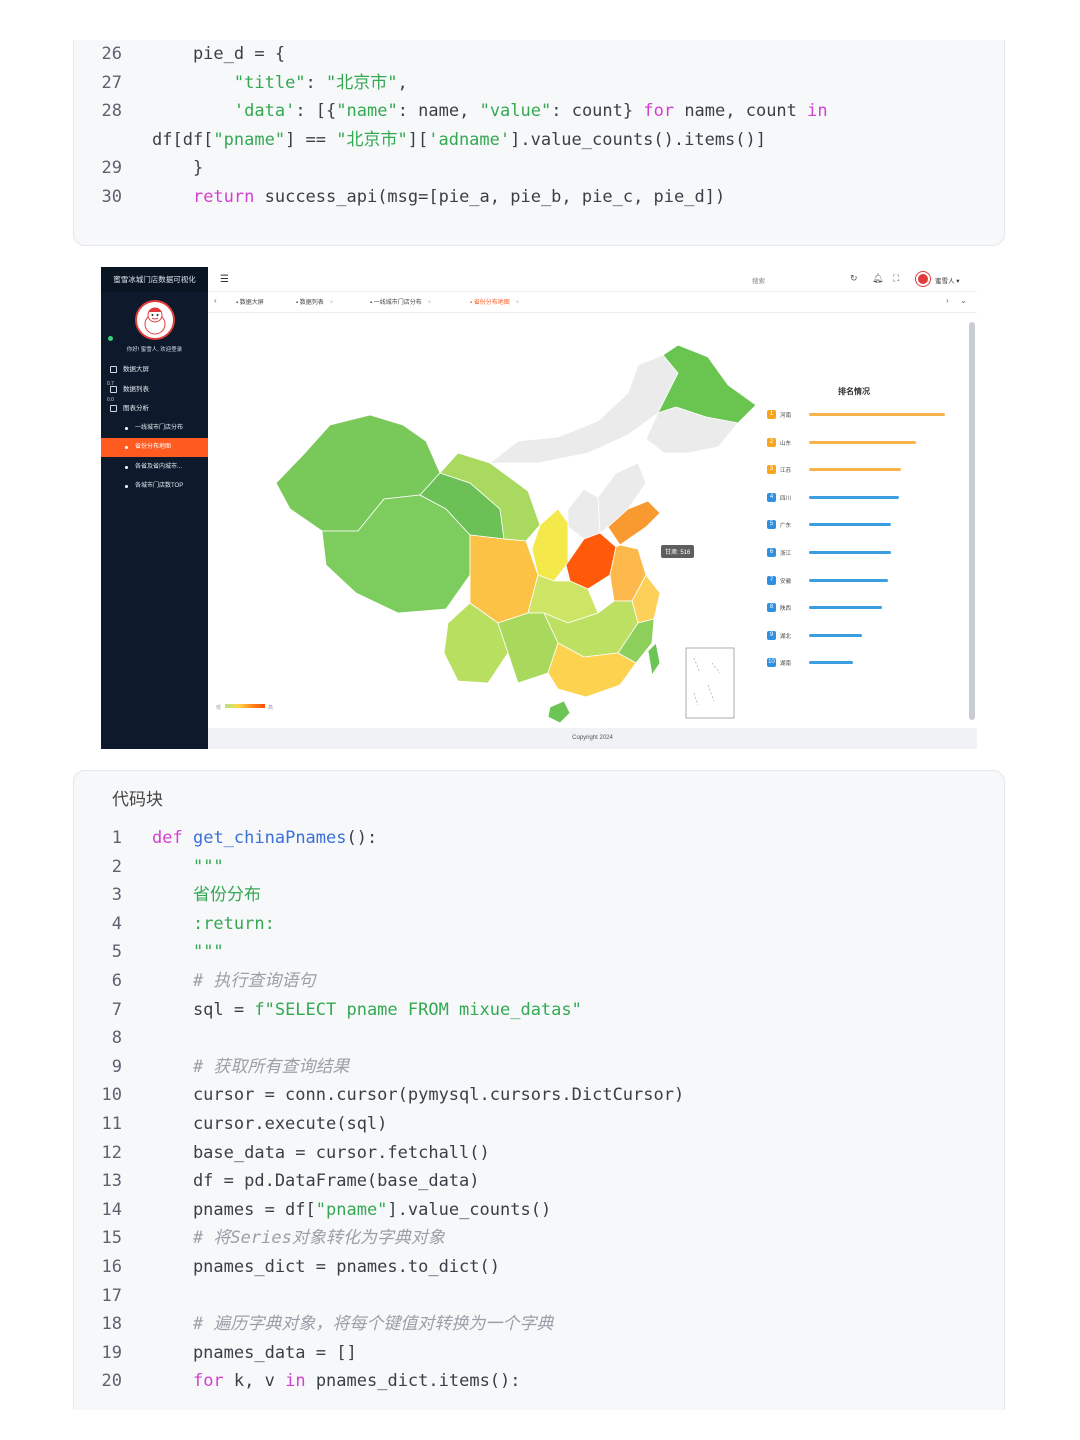 The image size is (1080, 1440). What do you see at coordinates (367, 1009) in the screenshot?
I see `code-text: sql = f"SELECT pname FROM mixue_datas"` at bounding box center [367, 1009].